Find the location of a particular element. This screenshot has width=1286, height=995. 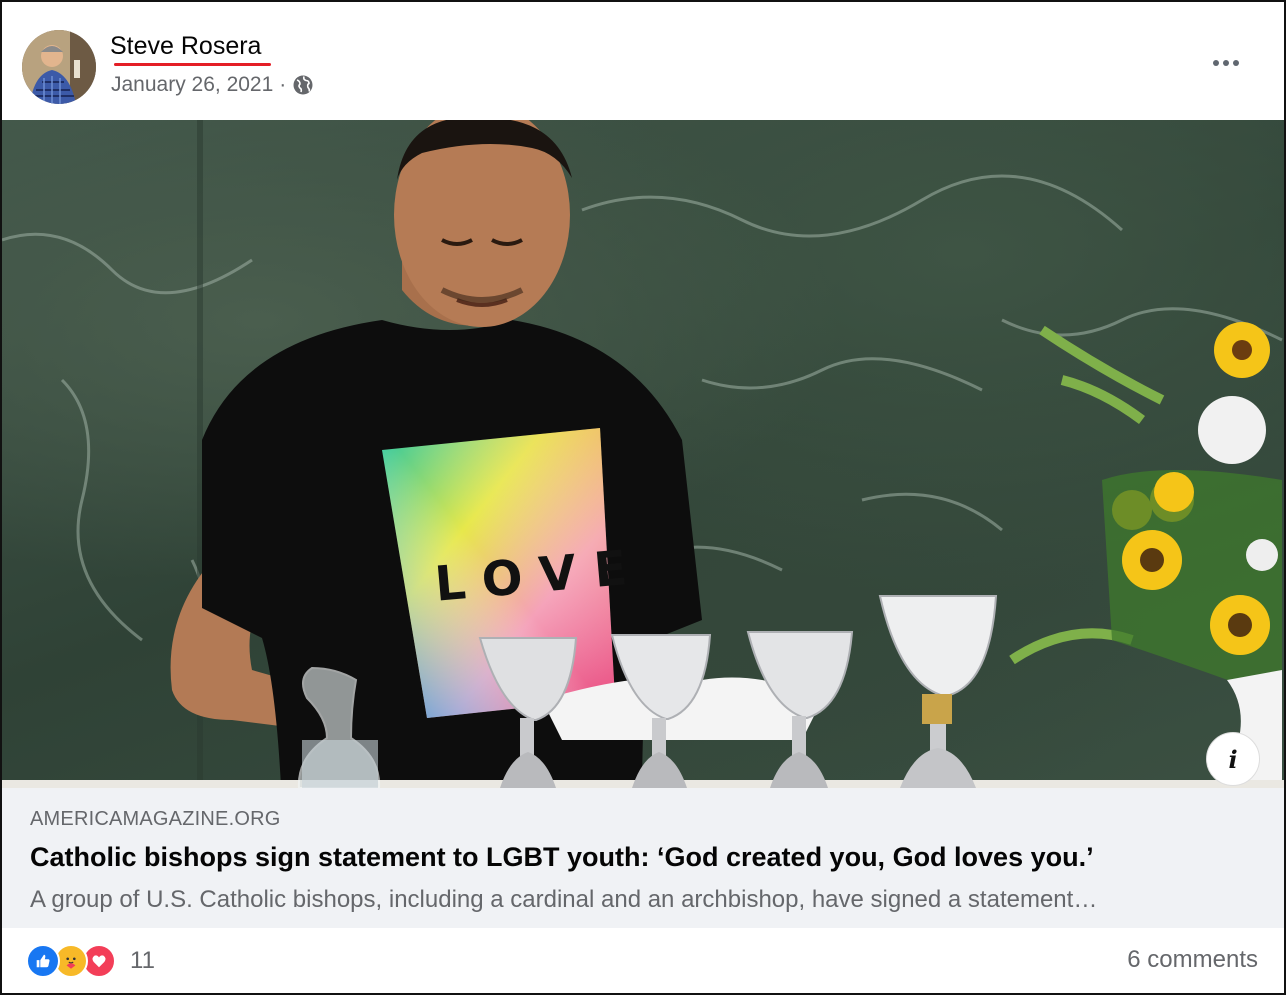

more-horizontal-icon is located at coordinates (1216, 63).